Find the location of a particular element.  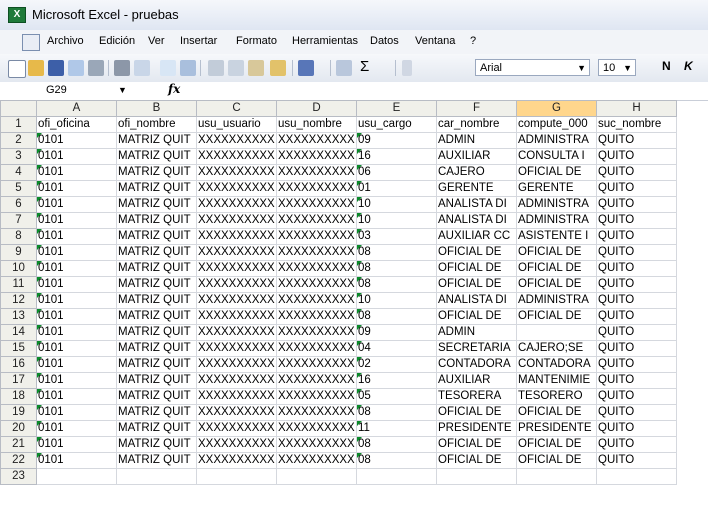

cut-icon is located at coordinates (216, 68).